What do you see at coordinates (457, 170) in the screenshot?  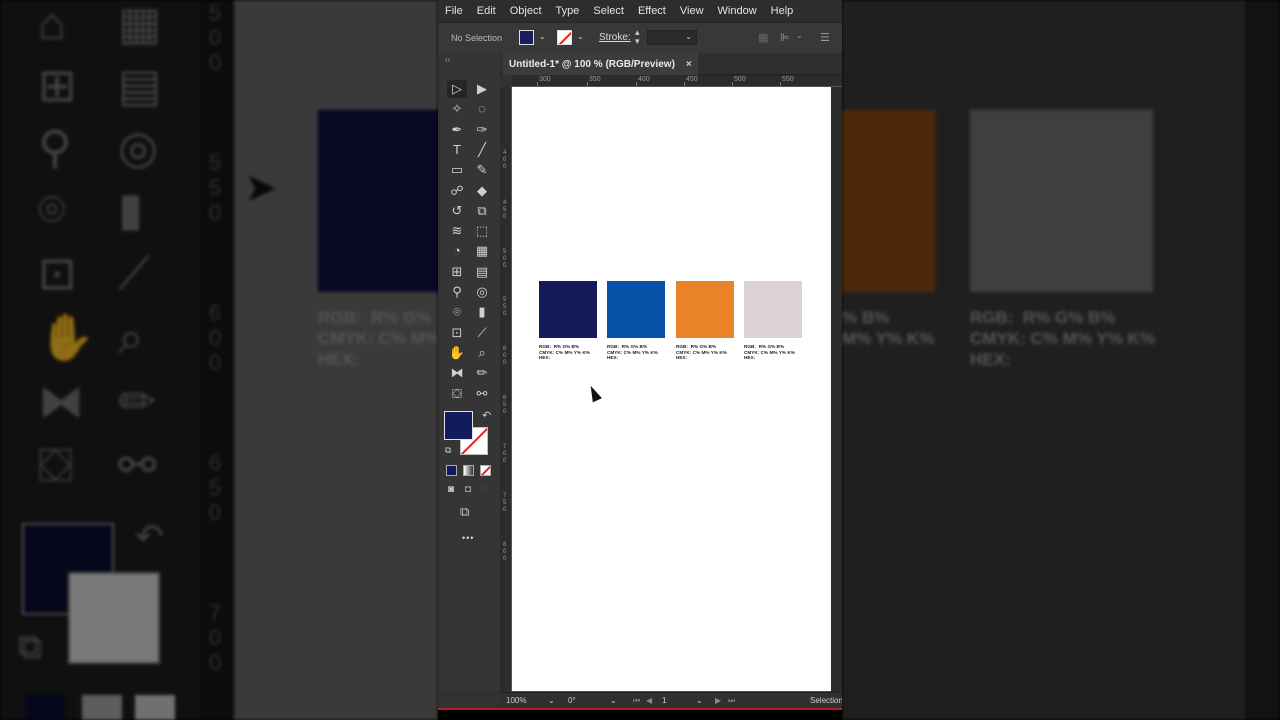 I see `rectangle-tool-icon: ▭` at bounding box center [457, 170].